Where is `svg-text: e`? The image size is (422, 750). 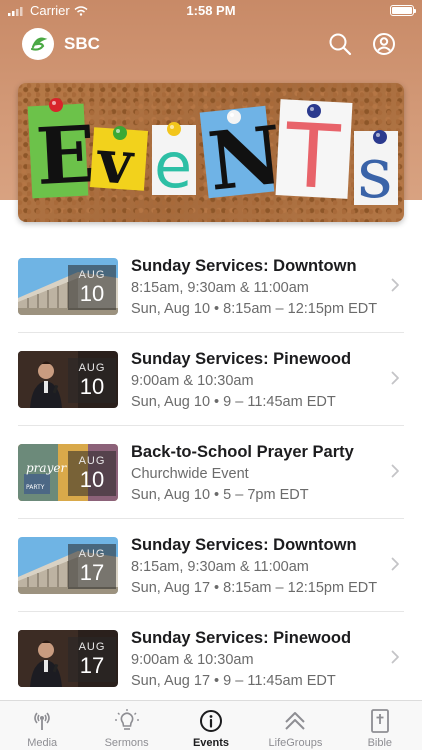 svg-text: e is located at coordinates (173, 165).